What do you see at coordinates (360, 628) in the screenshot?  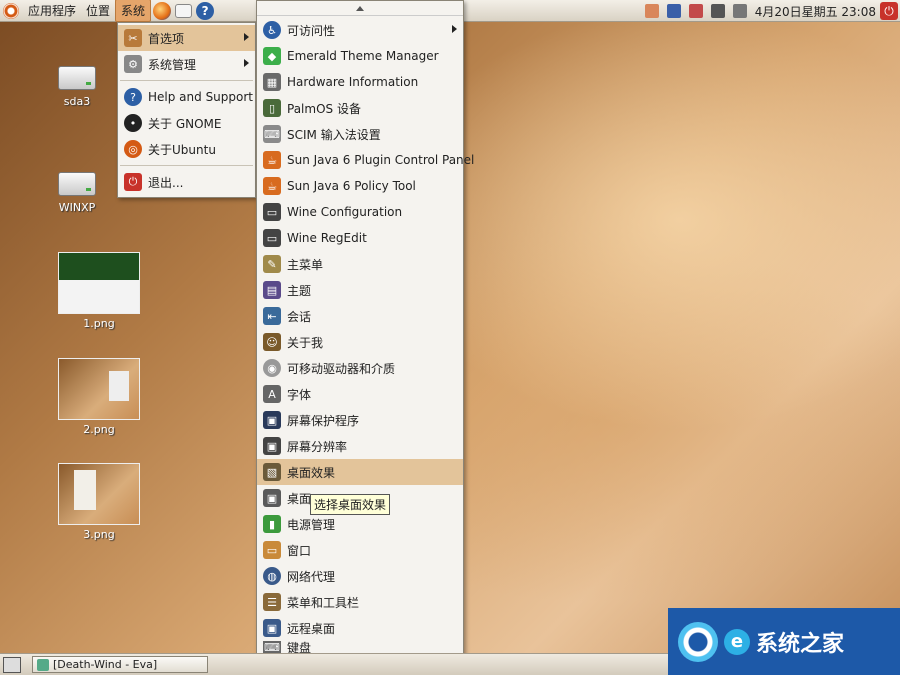 I see `menu-item-remote-desktop: ▣ 远程桌面` at bounding box center [360, 628].